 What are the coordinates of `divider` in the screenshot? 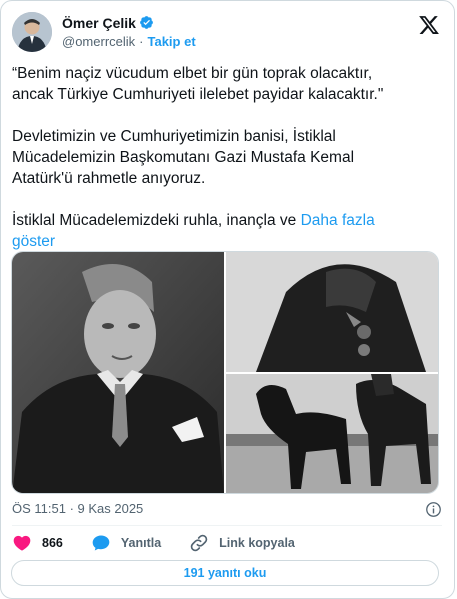 It's located at (227, 525).